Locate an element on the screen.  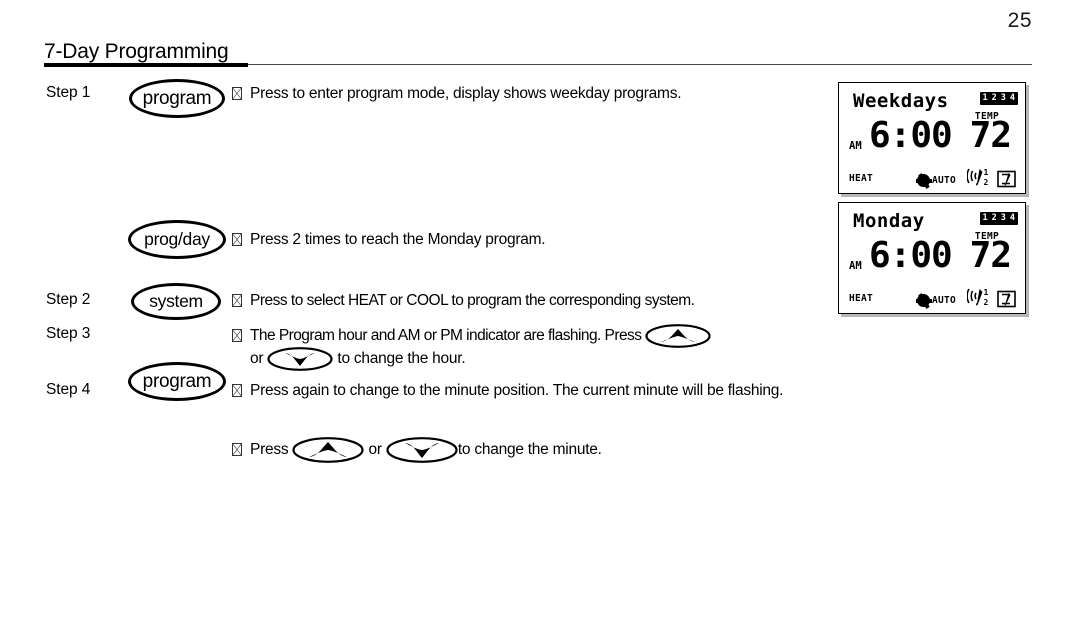
step-3-text-line2: or to change the hour. is located at coordinates (358, 359).